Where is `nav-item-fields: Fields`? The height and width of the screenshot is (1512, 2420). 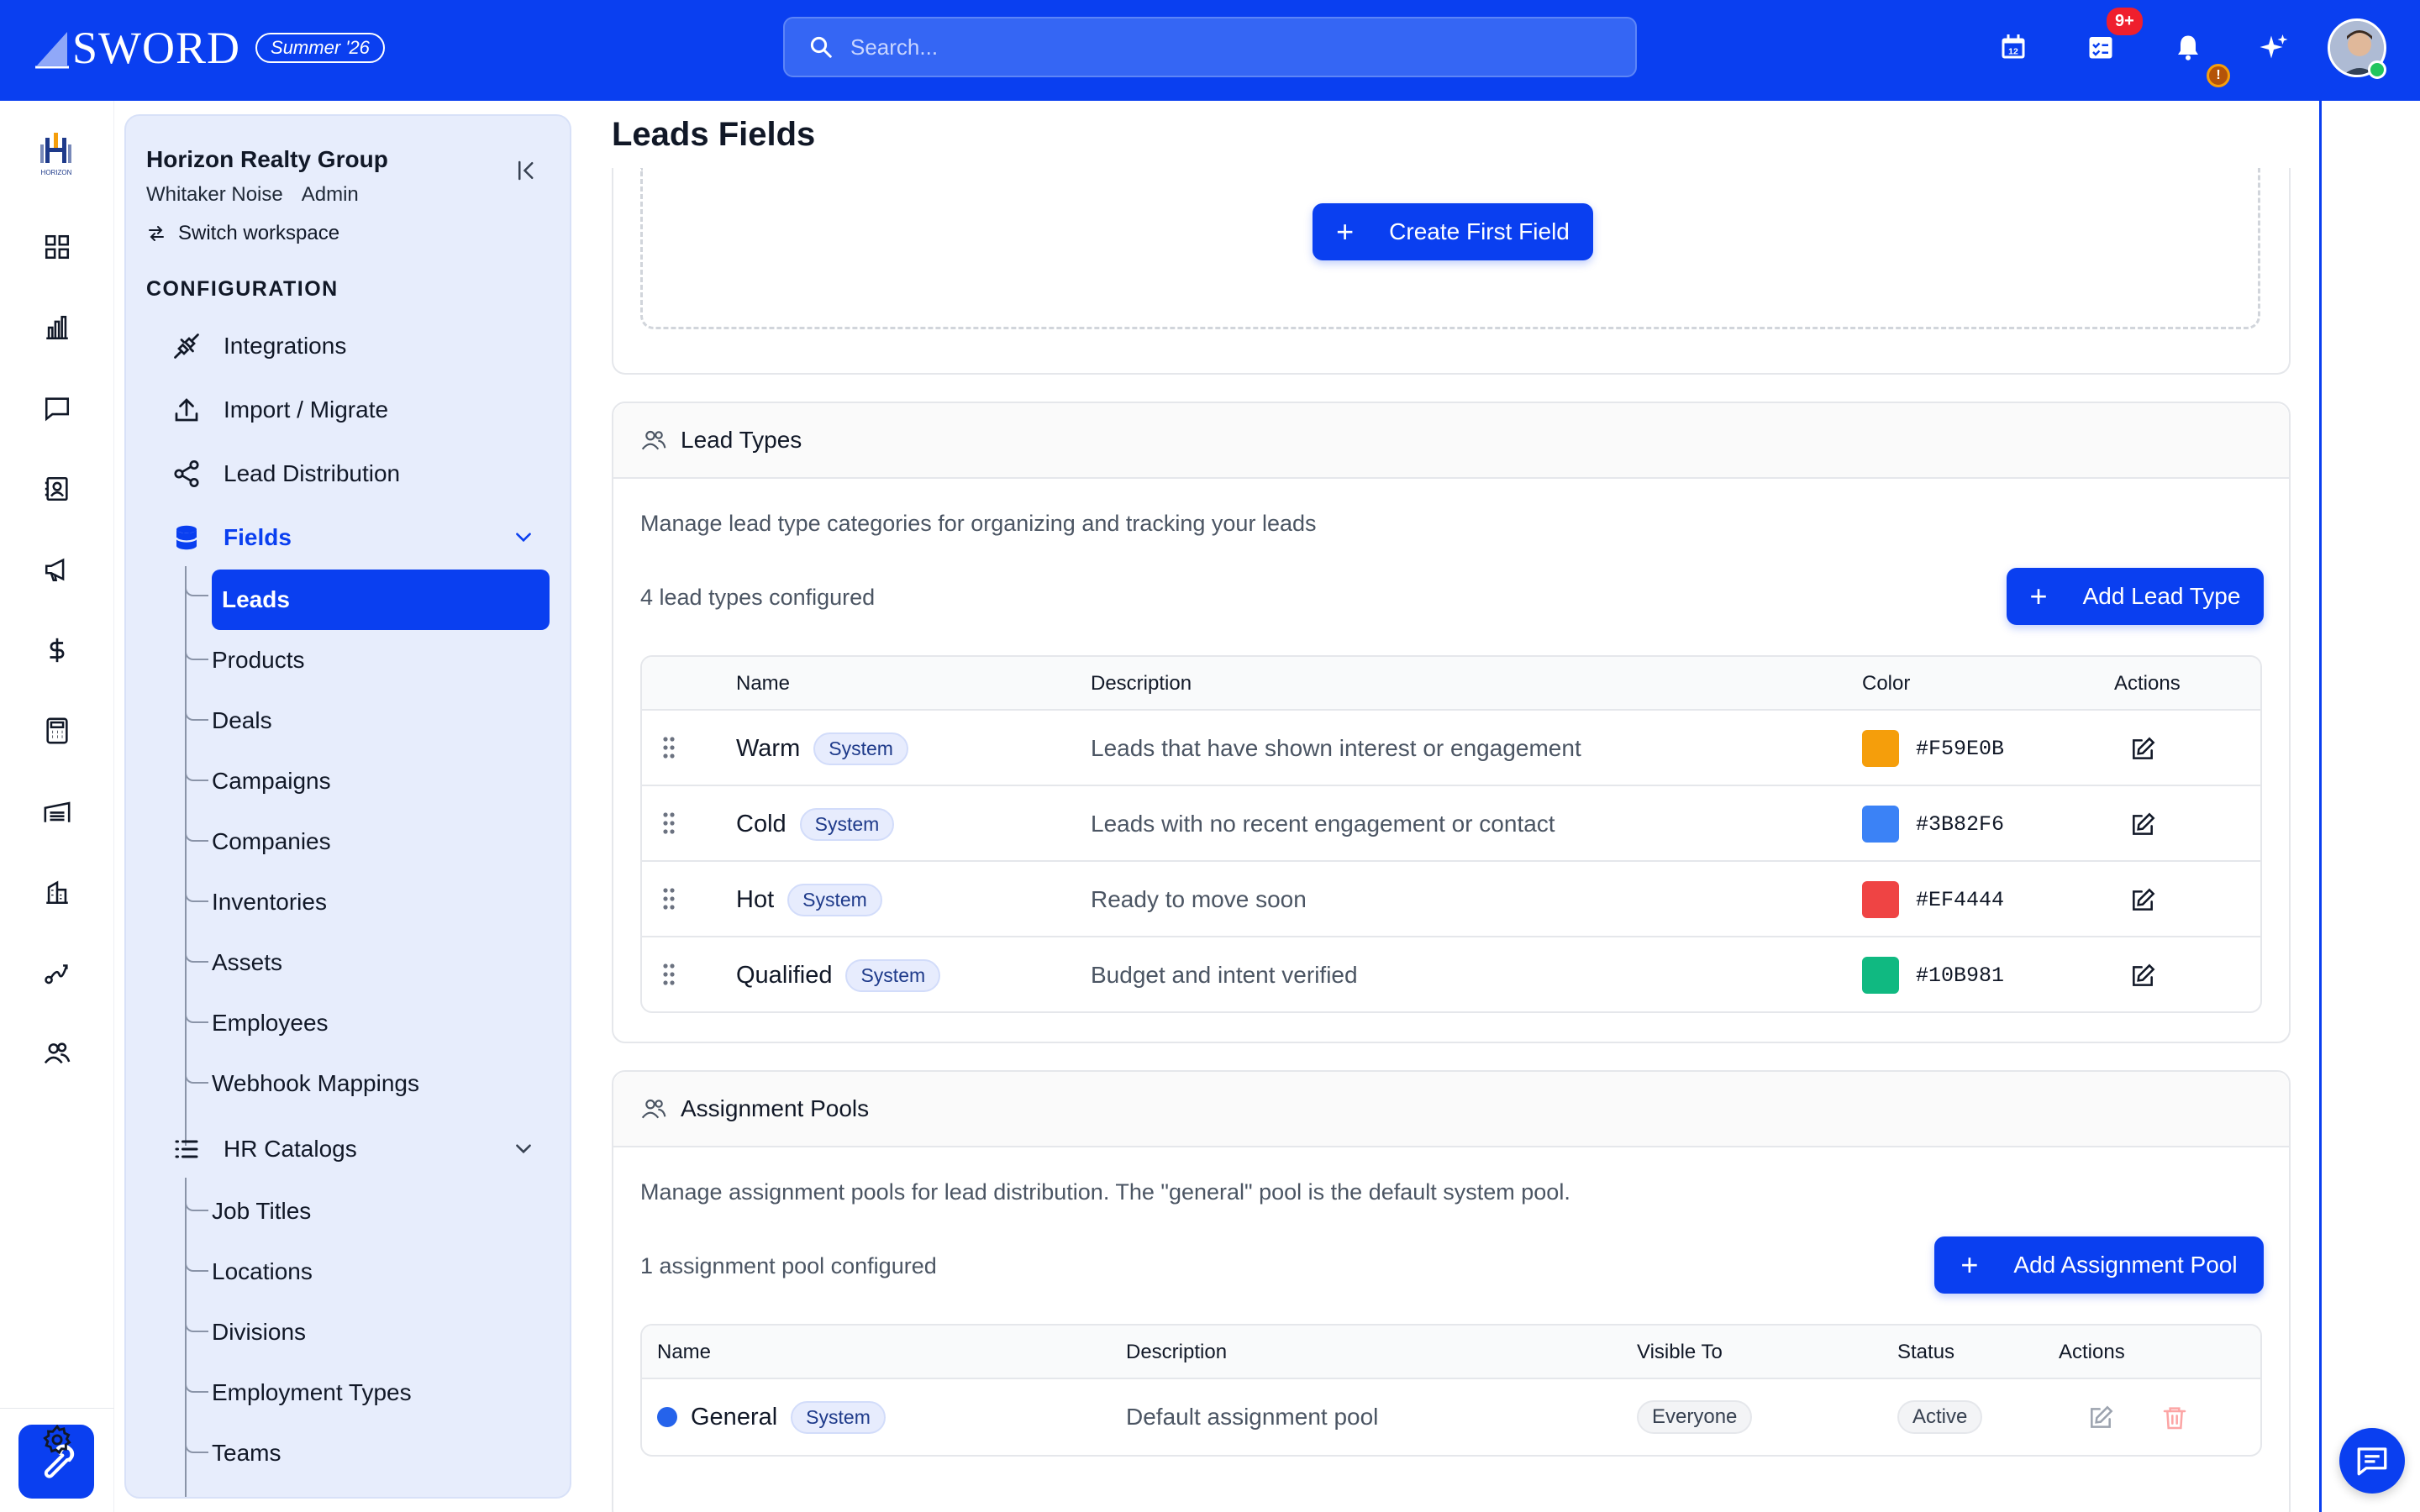 nav-item-fields: Fields is located at coordinates (231, 537).